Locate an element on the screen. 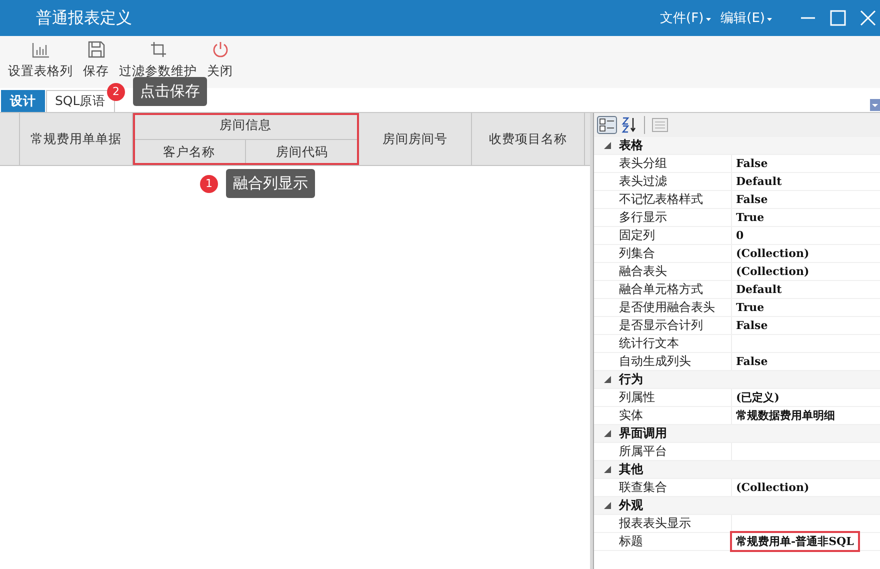 The width and height of the screenshot is (880, 569). category-label: 外观 is located at coordinates (631, 505).